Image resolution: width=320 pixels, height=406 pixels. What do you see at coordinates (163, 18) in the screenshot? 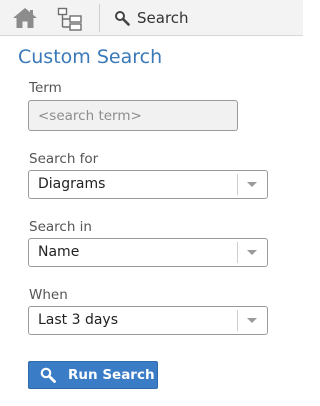
I see `search-tab-label: Search` at bounding box center [163, 18].